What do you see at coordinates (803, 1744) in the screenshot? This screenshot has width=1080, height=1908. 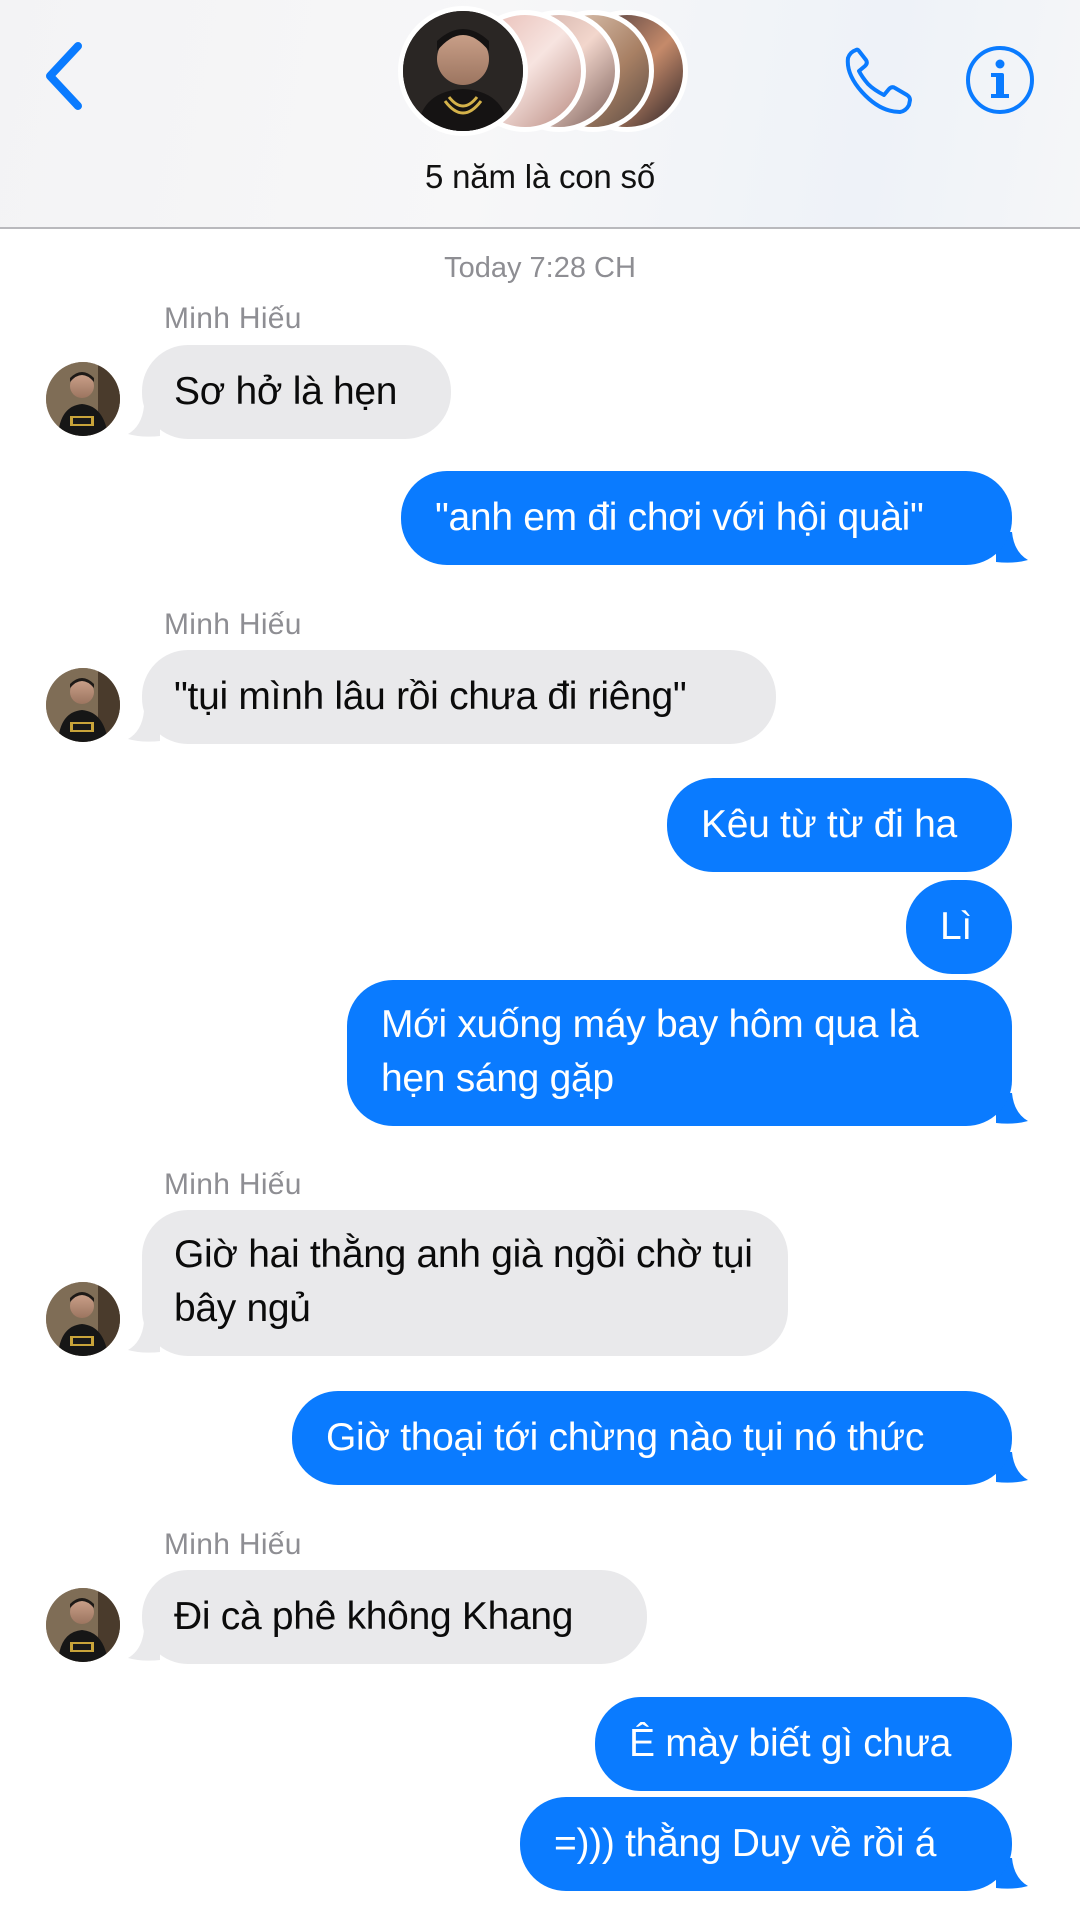 I see `outgoing-message-bubble: Ê mày biết gì chưa` at bounding box center [803, 1744].